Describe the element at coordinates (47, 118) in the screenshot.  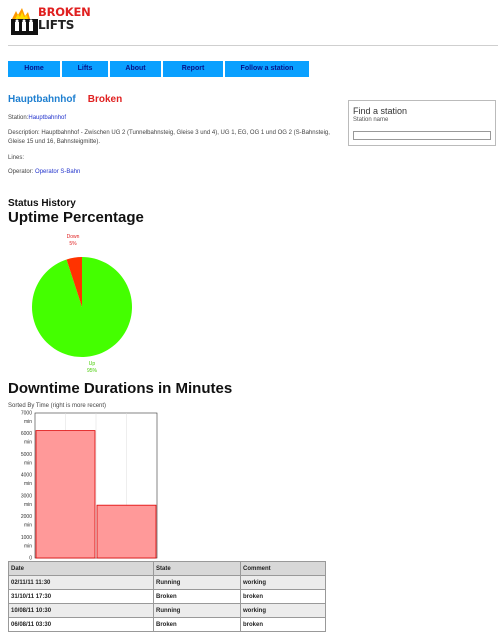
I see `station-link: Hauptbahnhof` at that location.